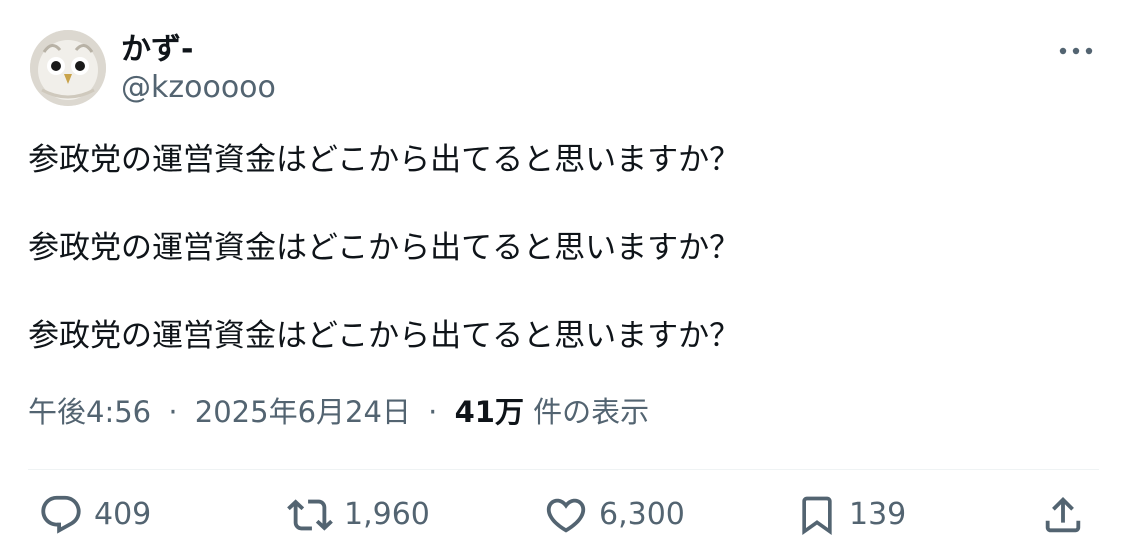  I want to click on retweet-icon, so click(310, 515).